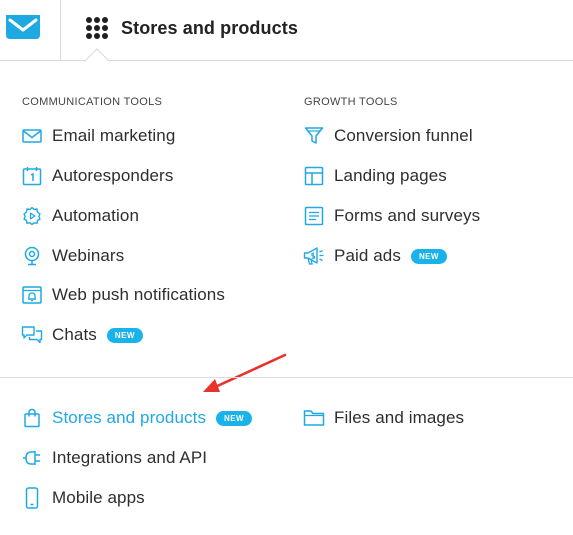 Image resolution: width=573 pixels, height=535 pixels. I want to click on envelope-icon, so click(32, 136).